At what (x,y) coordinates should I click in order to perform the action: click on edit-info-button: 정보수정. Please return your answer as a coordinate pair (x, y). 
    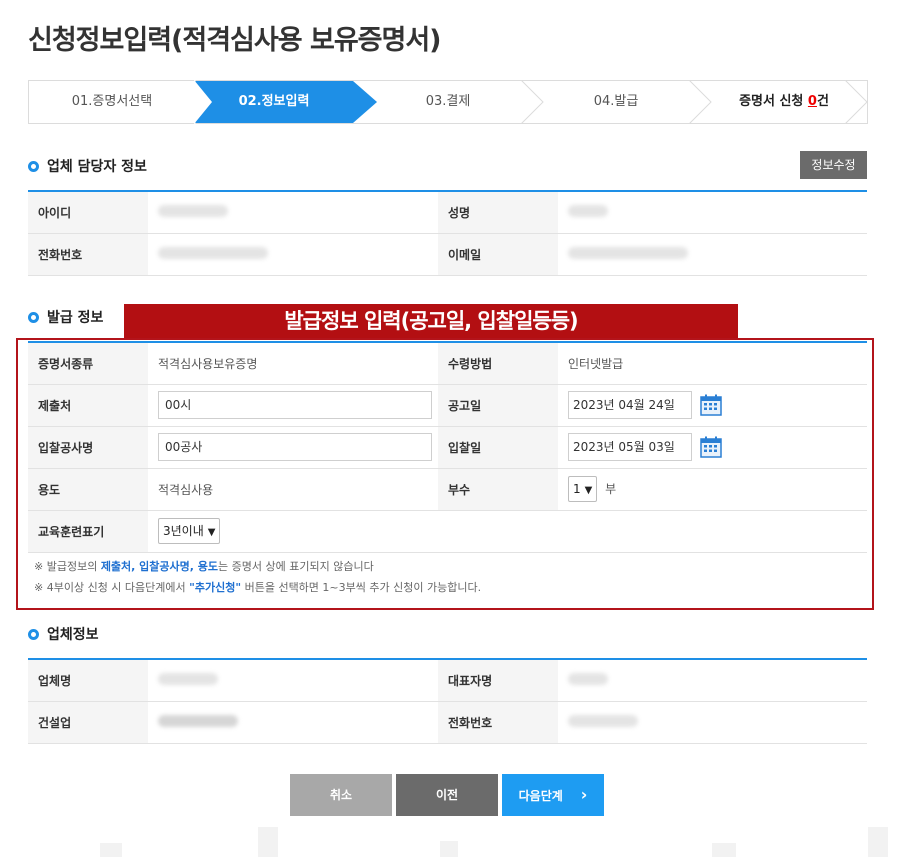
    Looking at the image, I should click on (833, 165).